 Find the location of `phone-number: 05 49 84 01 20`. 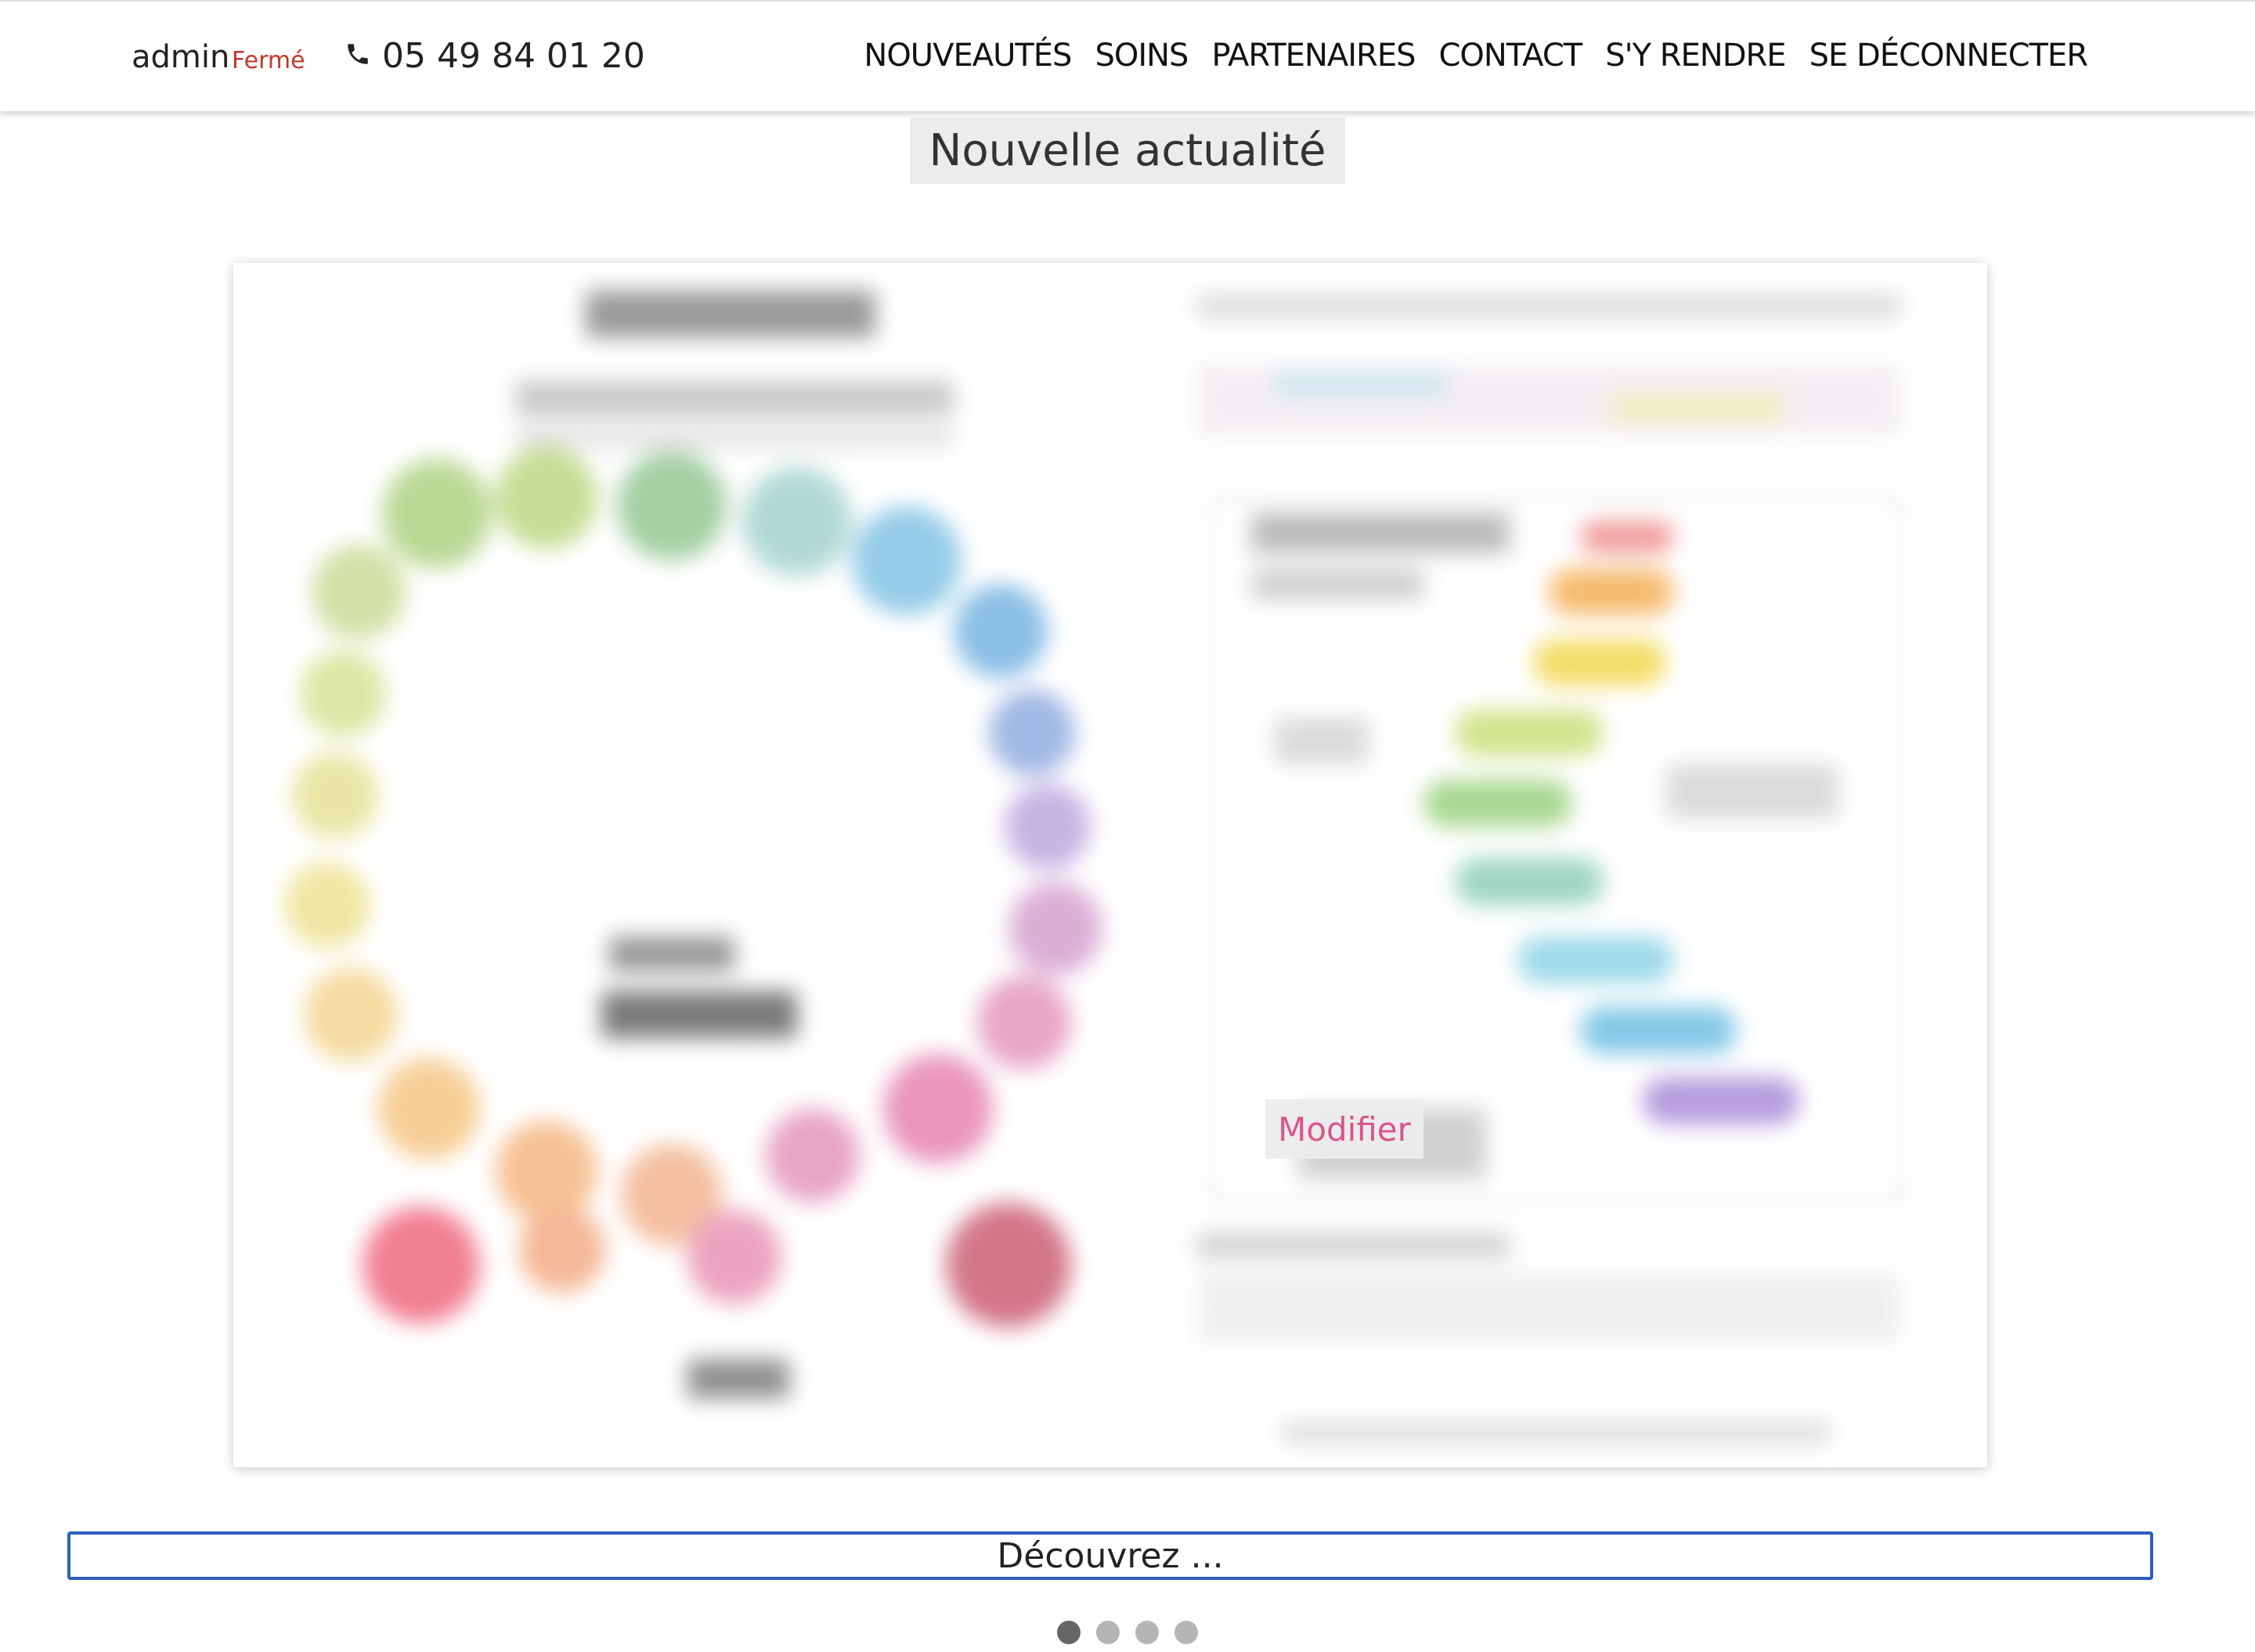

phone-number: 05 49 84 01 20 is located at coordinates (513, 56).